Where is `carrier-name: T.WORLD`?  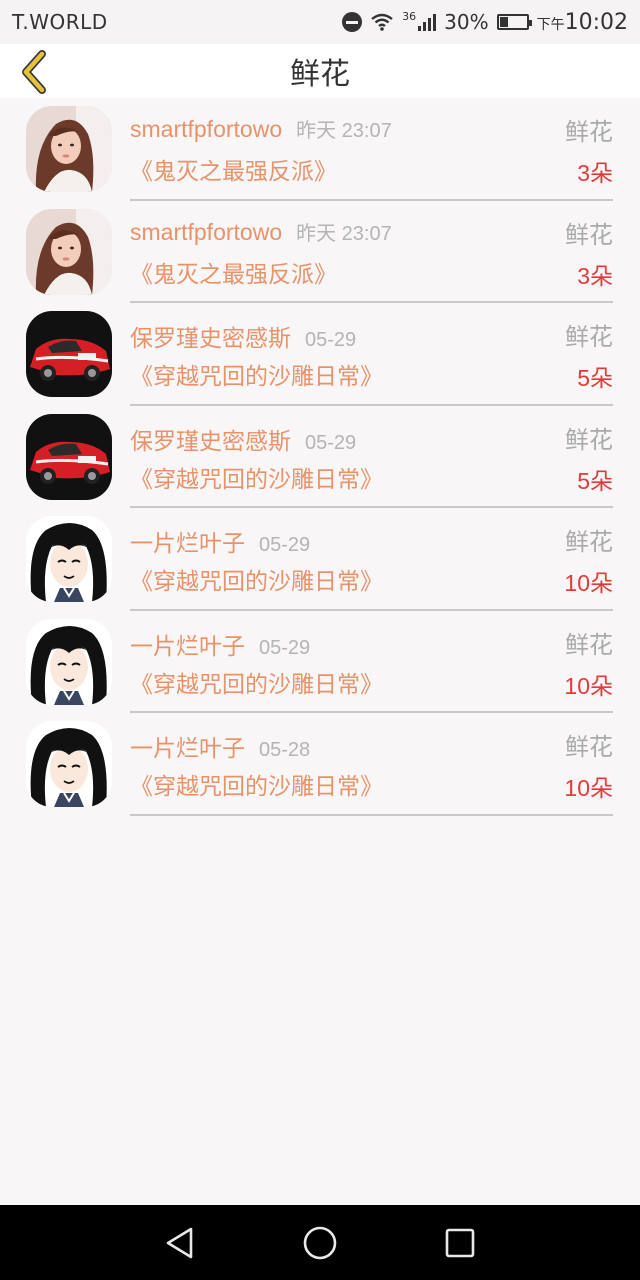 carrier-name: T.WORLD is located at coordinates (60, 22).